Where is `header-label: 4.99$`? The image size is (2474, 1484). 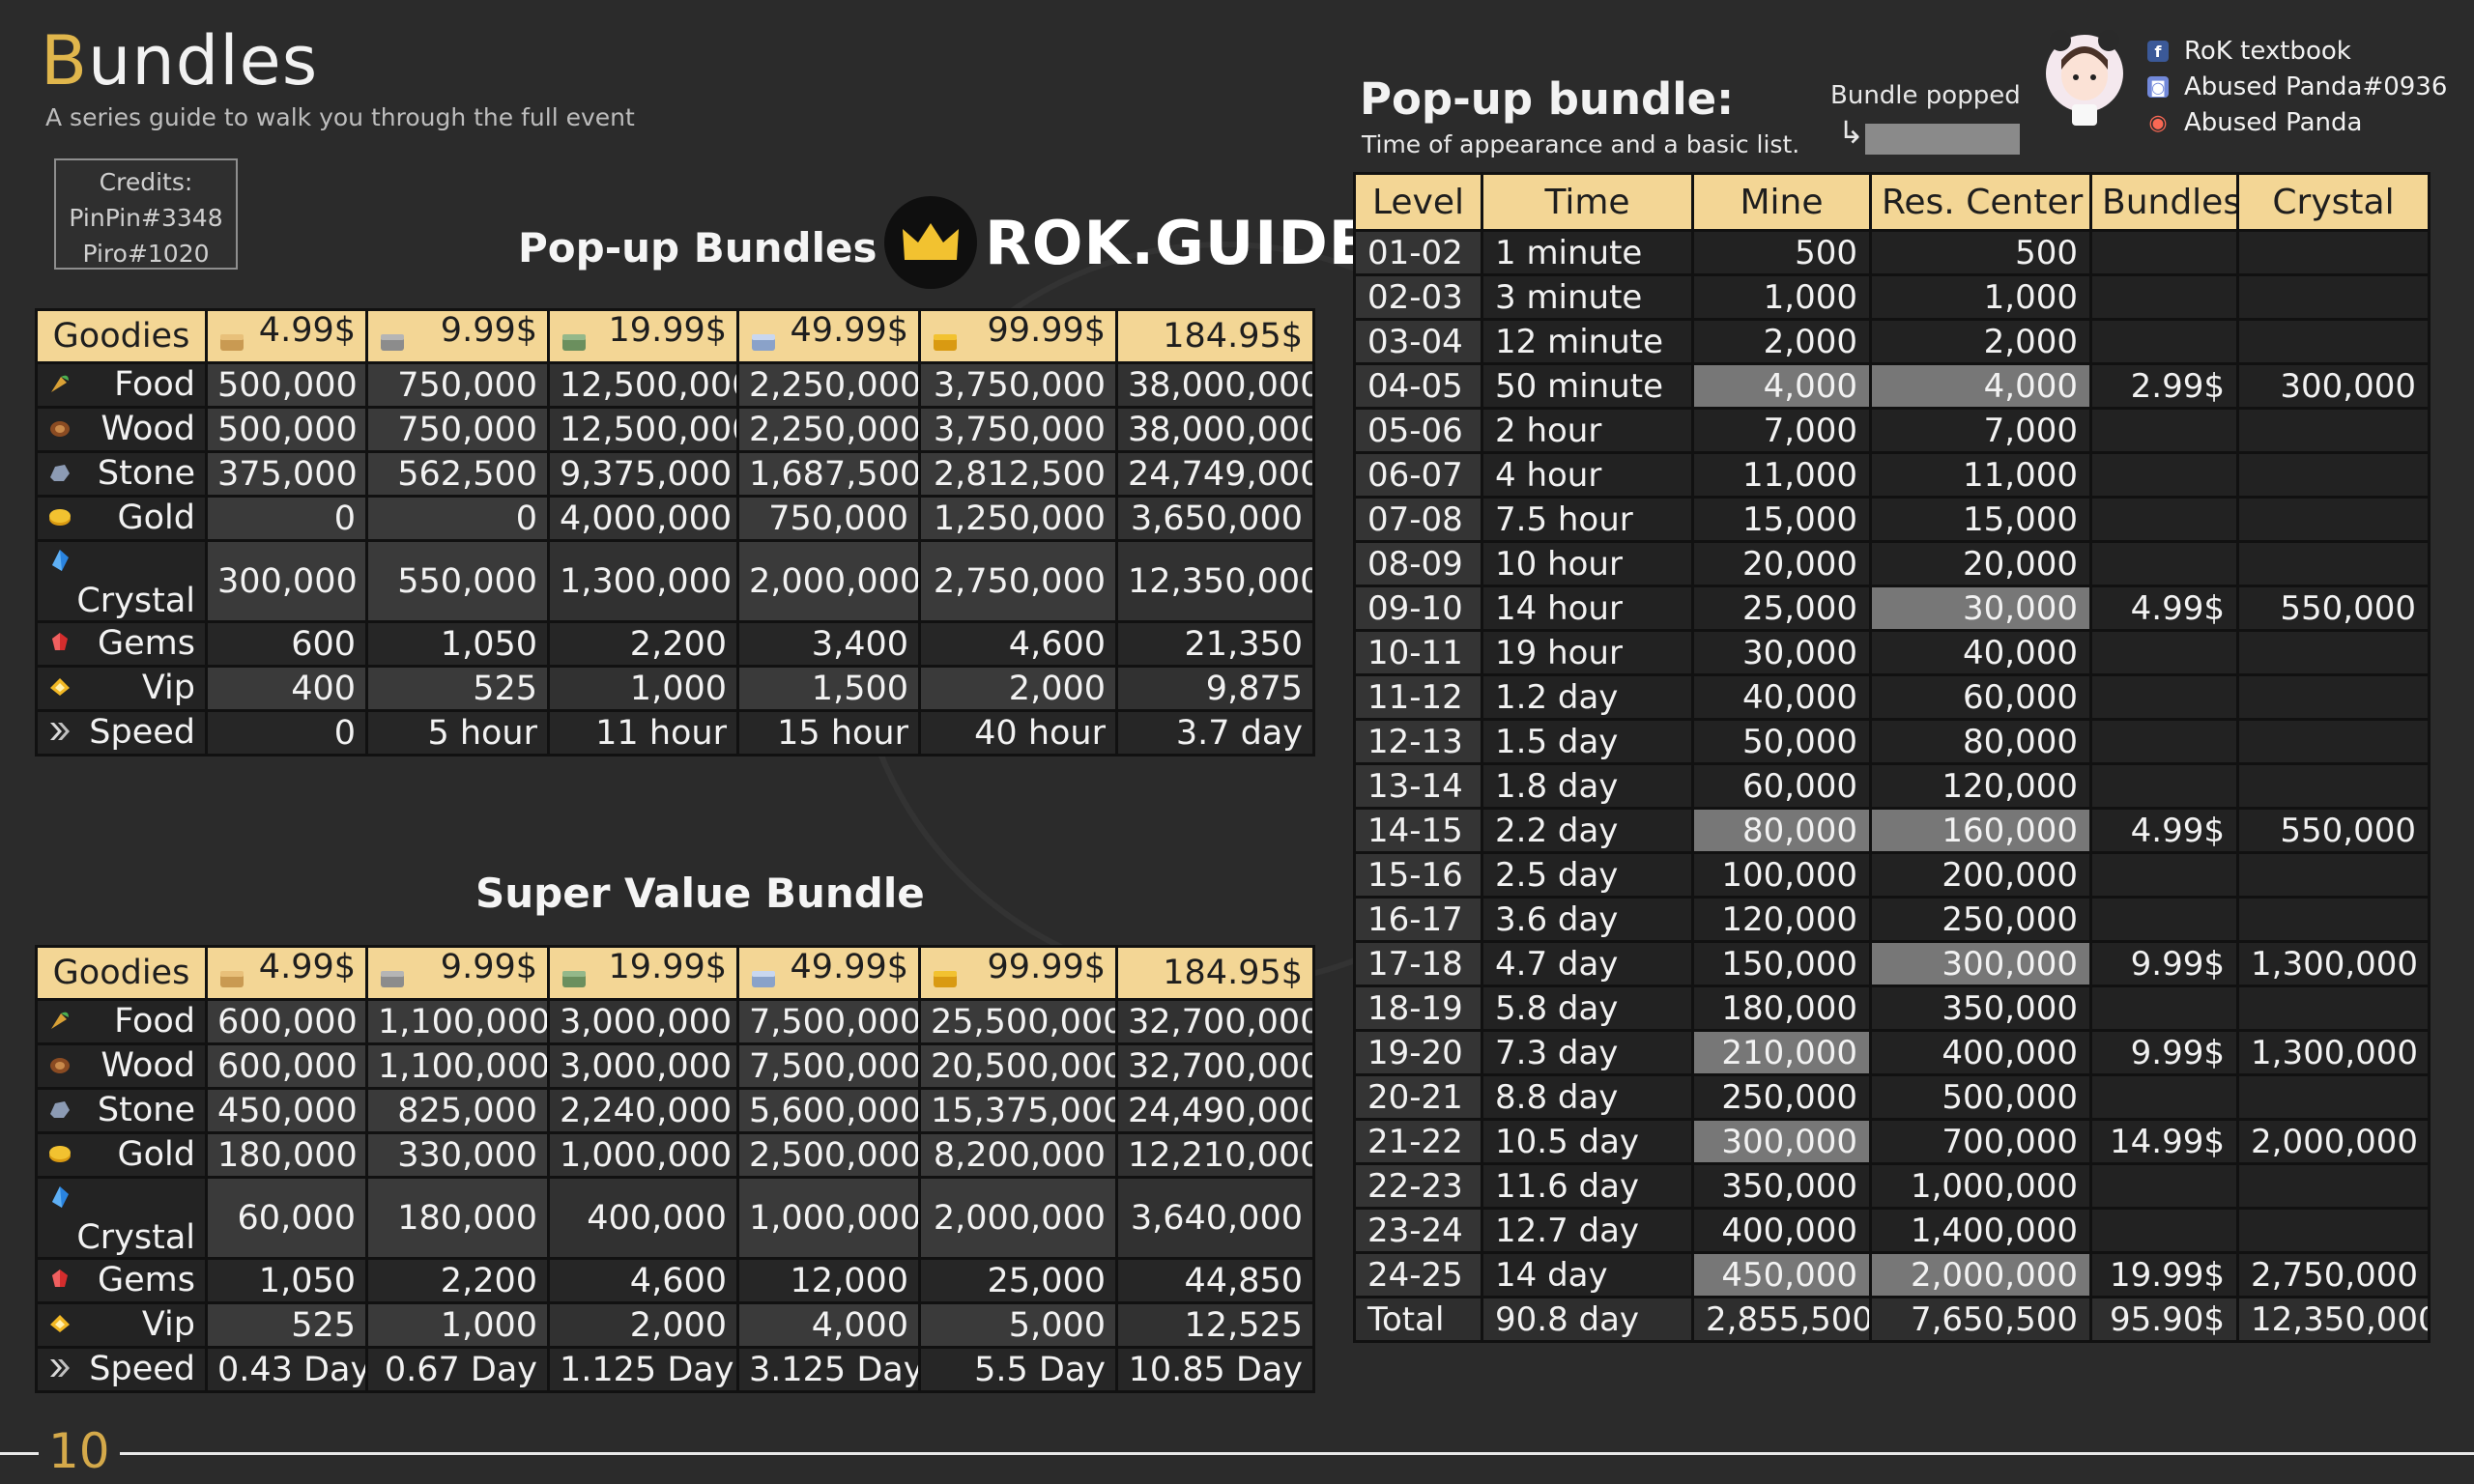 header-label: 4.99$ is located at coordinates (307, 331).